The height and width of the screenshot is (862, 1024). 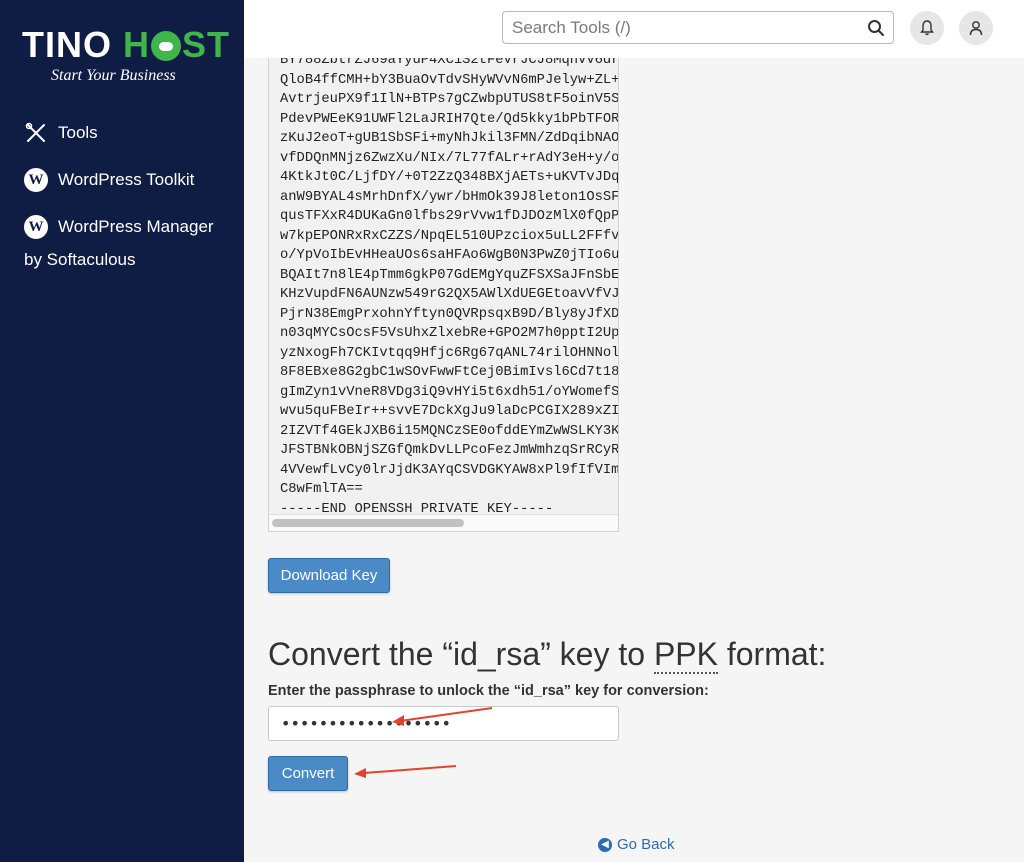 I want to click on sidebar-item-label: WordPress Manager, so click(x=136, y=226).